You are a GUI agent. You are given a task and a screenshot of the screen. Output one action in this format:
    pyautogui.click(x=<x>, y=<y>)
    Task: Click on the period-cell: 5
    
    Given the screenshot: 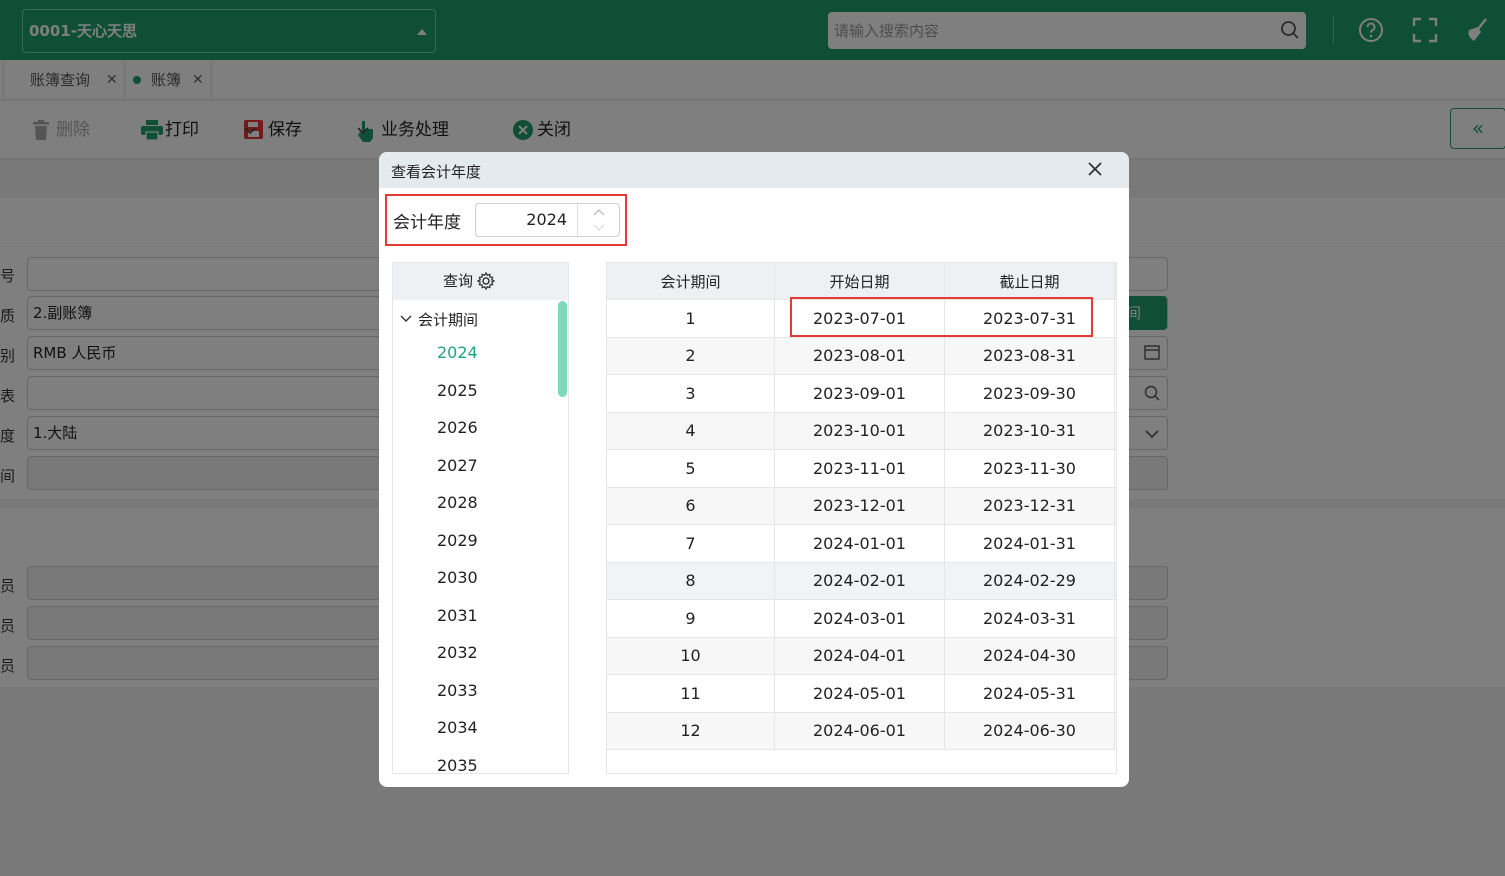 What is the action you would take?
    pyautogui.click(x=691, y=468)
    